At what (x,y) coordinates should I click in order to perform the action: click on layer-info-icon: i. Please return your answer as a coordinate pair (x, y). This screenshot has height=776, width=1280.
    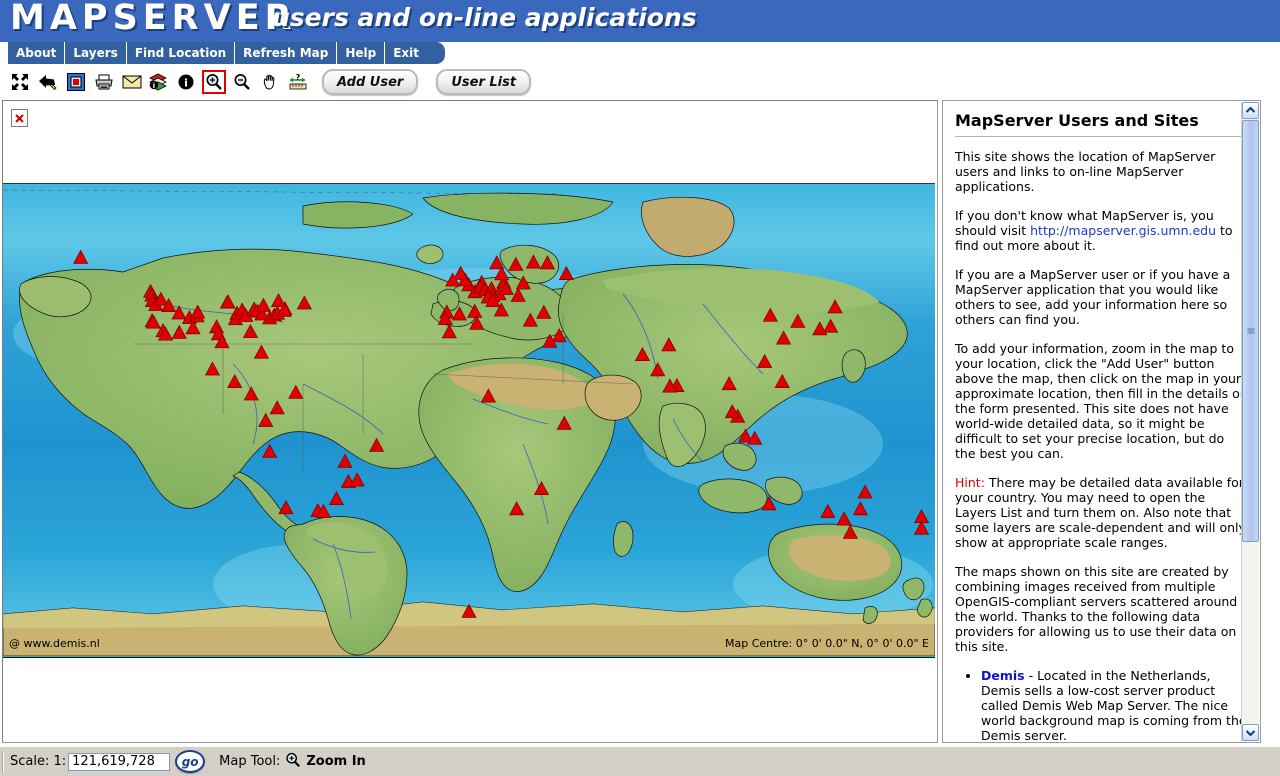
    Looking at the image, I should click on (158, 82).